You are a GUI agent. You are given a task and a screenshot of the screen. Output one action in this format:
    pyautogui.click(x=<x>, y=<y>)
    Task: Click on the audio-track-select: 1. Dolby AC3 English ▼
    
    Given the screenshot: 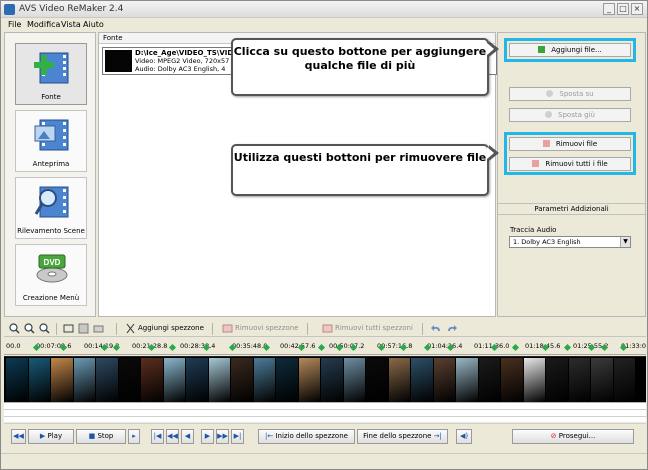 What is the action you would take?
    pyautogui.click(x=570, y=242)
    